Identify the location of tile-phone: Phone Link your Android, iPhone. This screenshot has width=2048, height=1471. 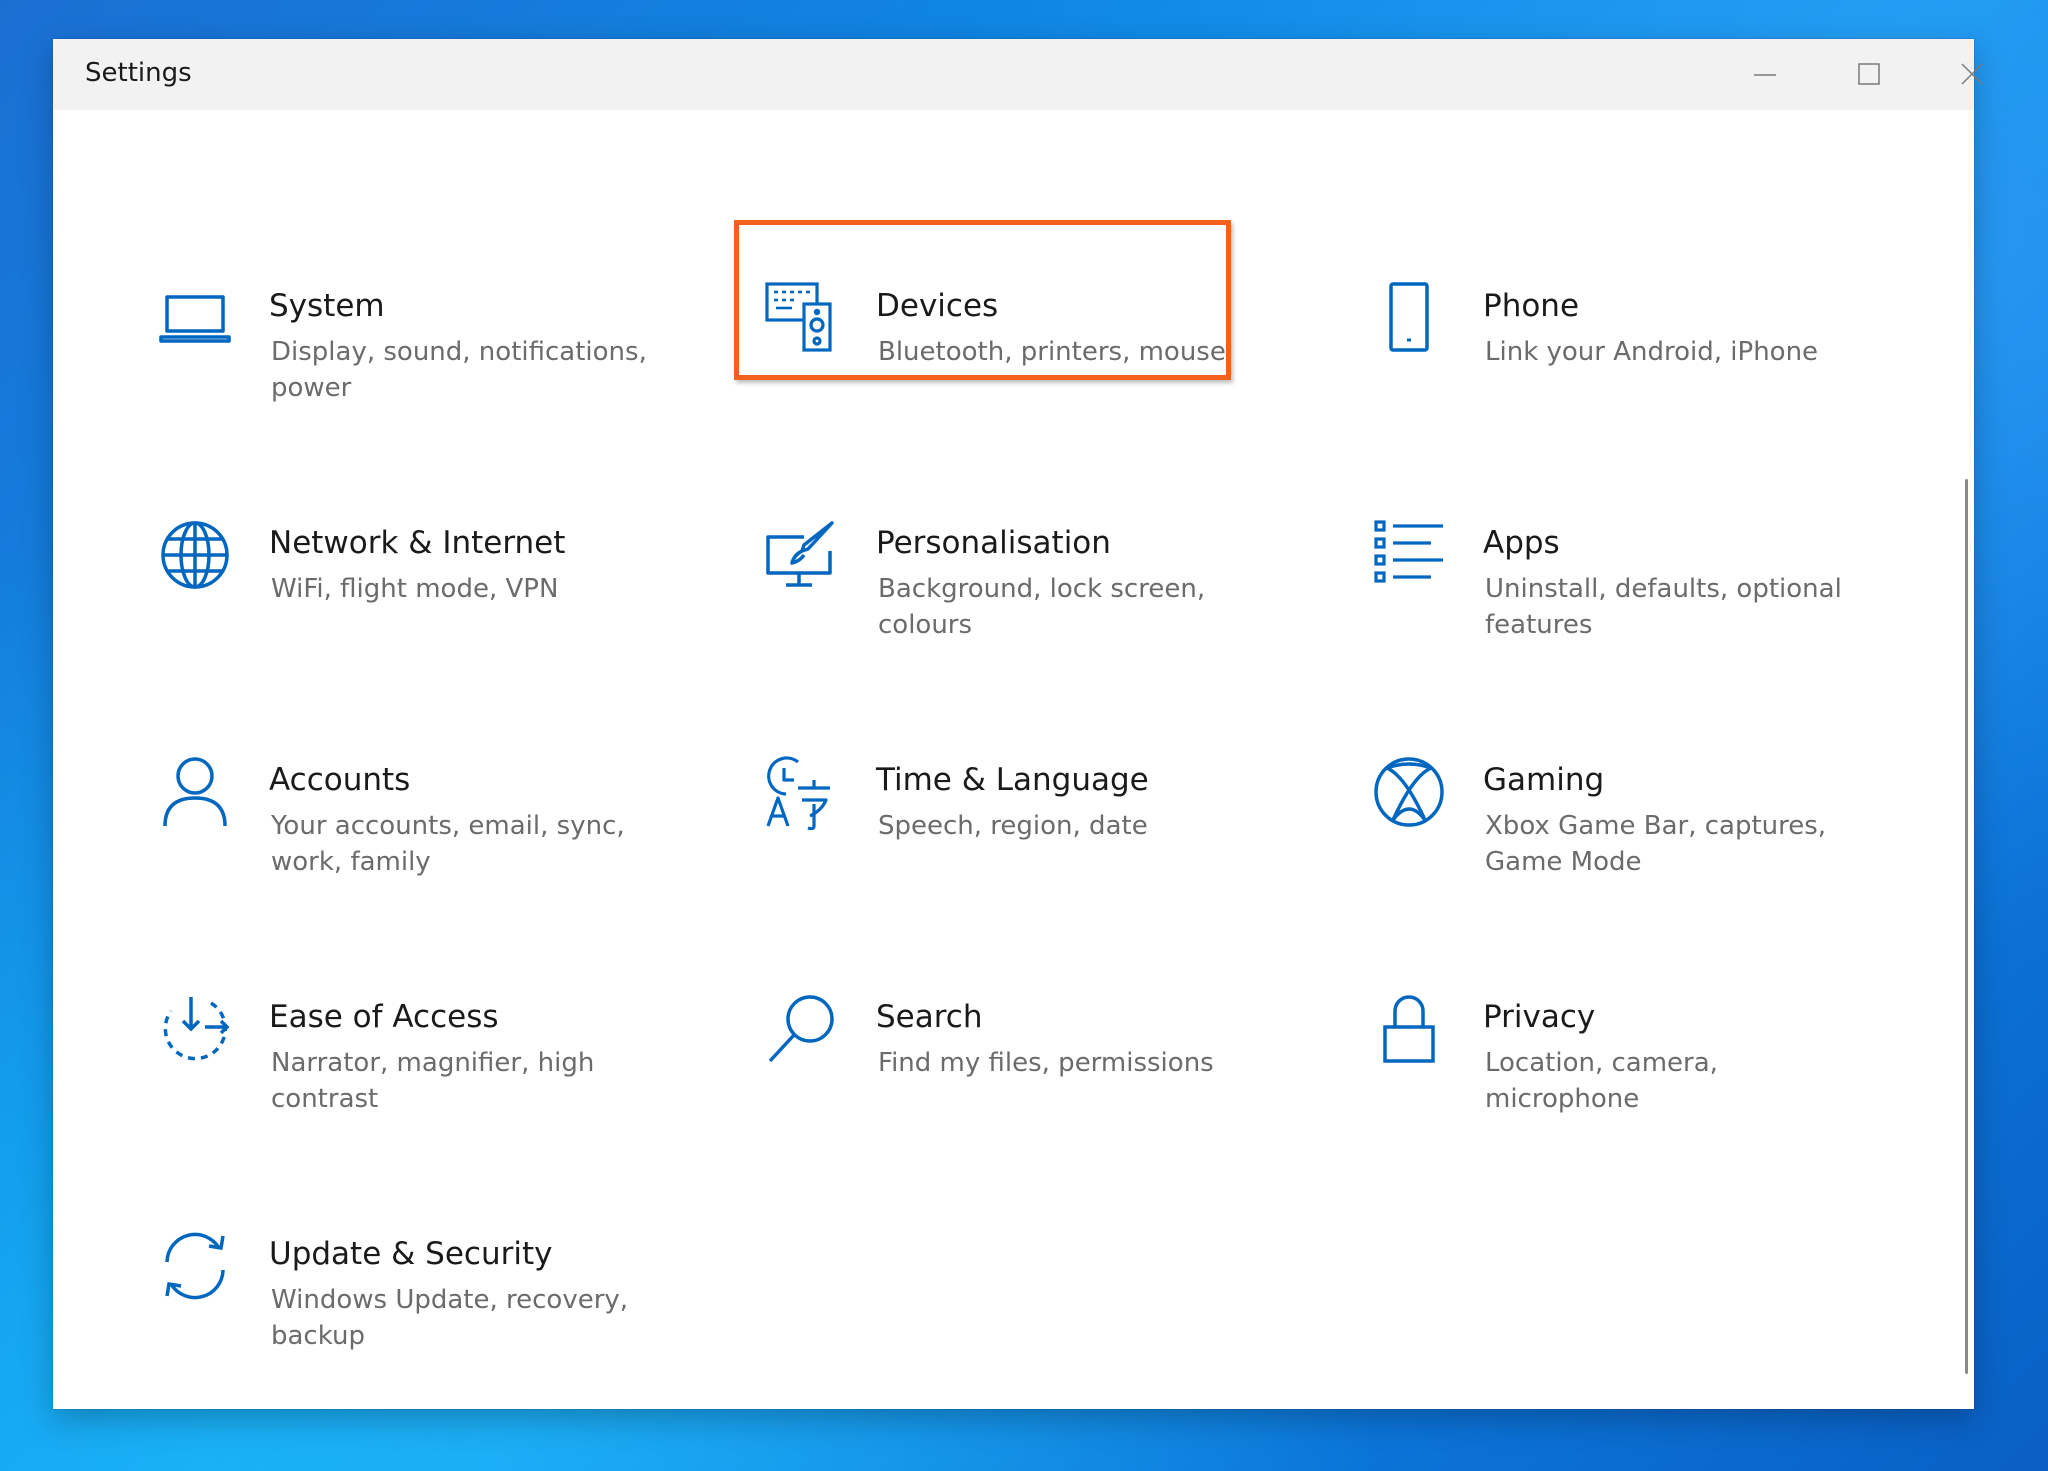
(1631, 355).